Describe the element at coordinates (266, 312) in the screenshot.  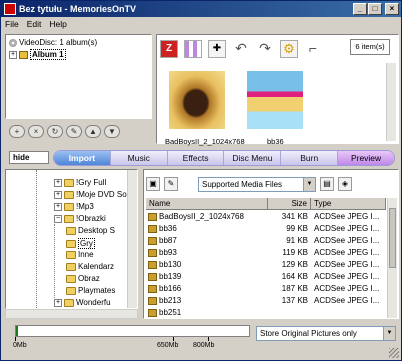
I see `file-row: bb251` at that location.